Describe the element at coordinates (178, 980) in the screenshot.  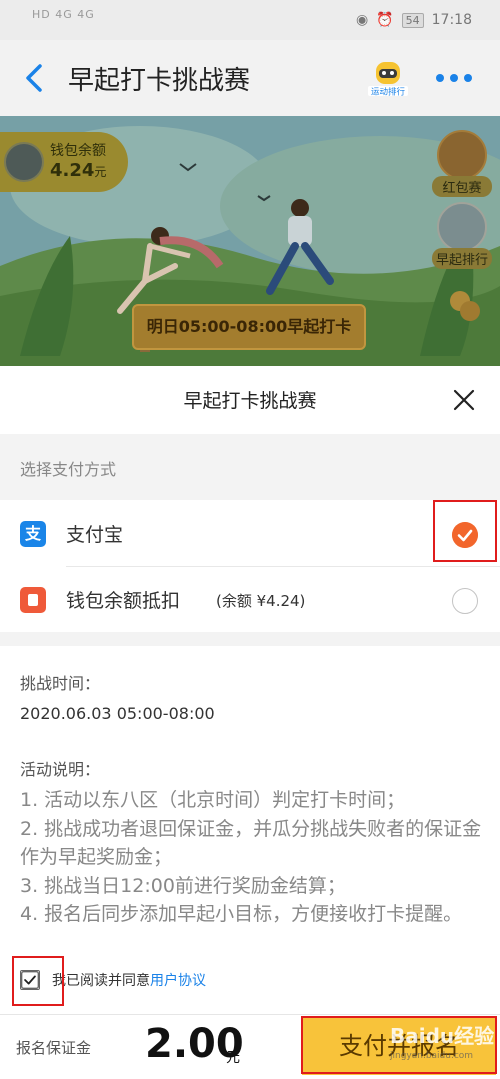
I see `user-agreement-link: 用户协议` at that location.